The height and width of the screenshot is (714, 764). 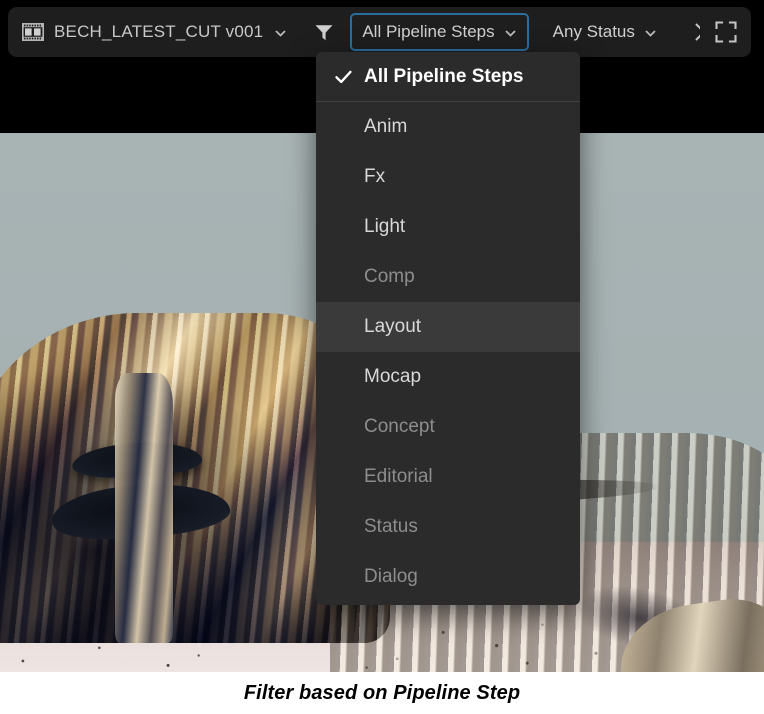 I want to click on pipeline-step-filter: All Pipeline Steps, so click(x=439, y=32).